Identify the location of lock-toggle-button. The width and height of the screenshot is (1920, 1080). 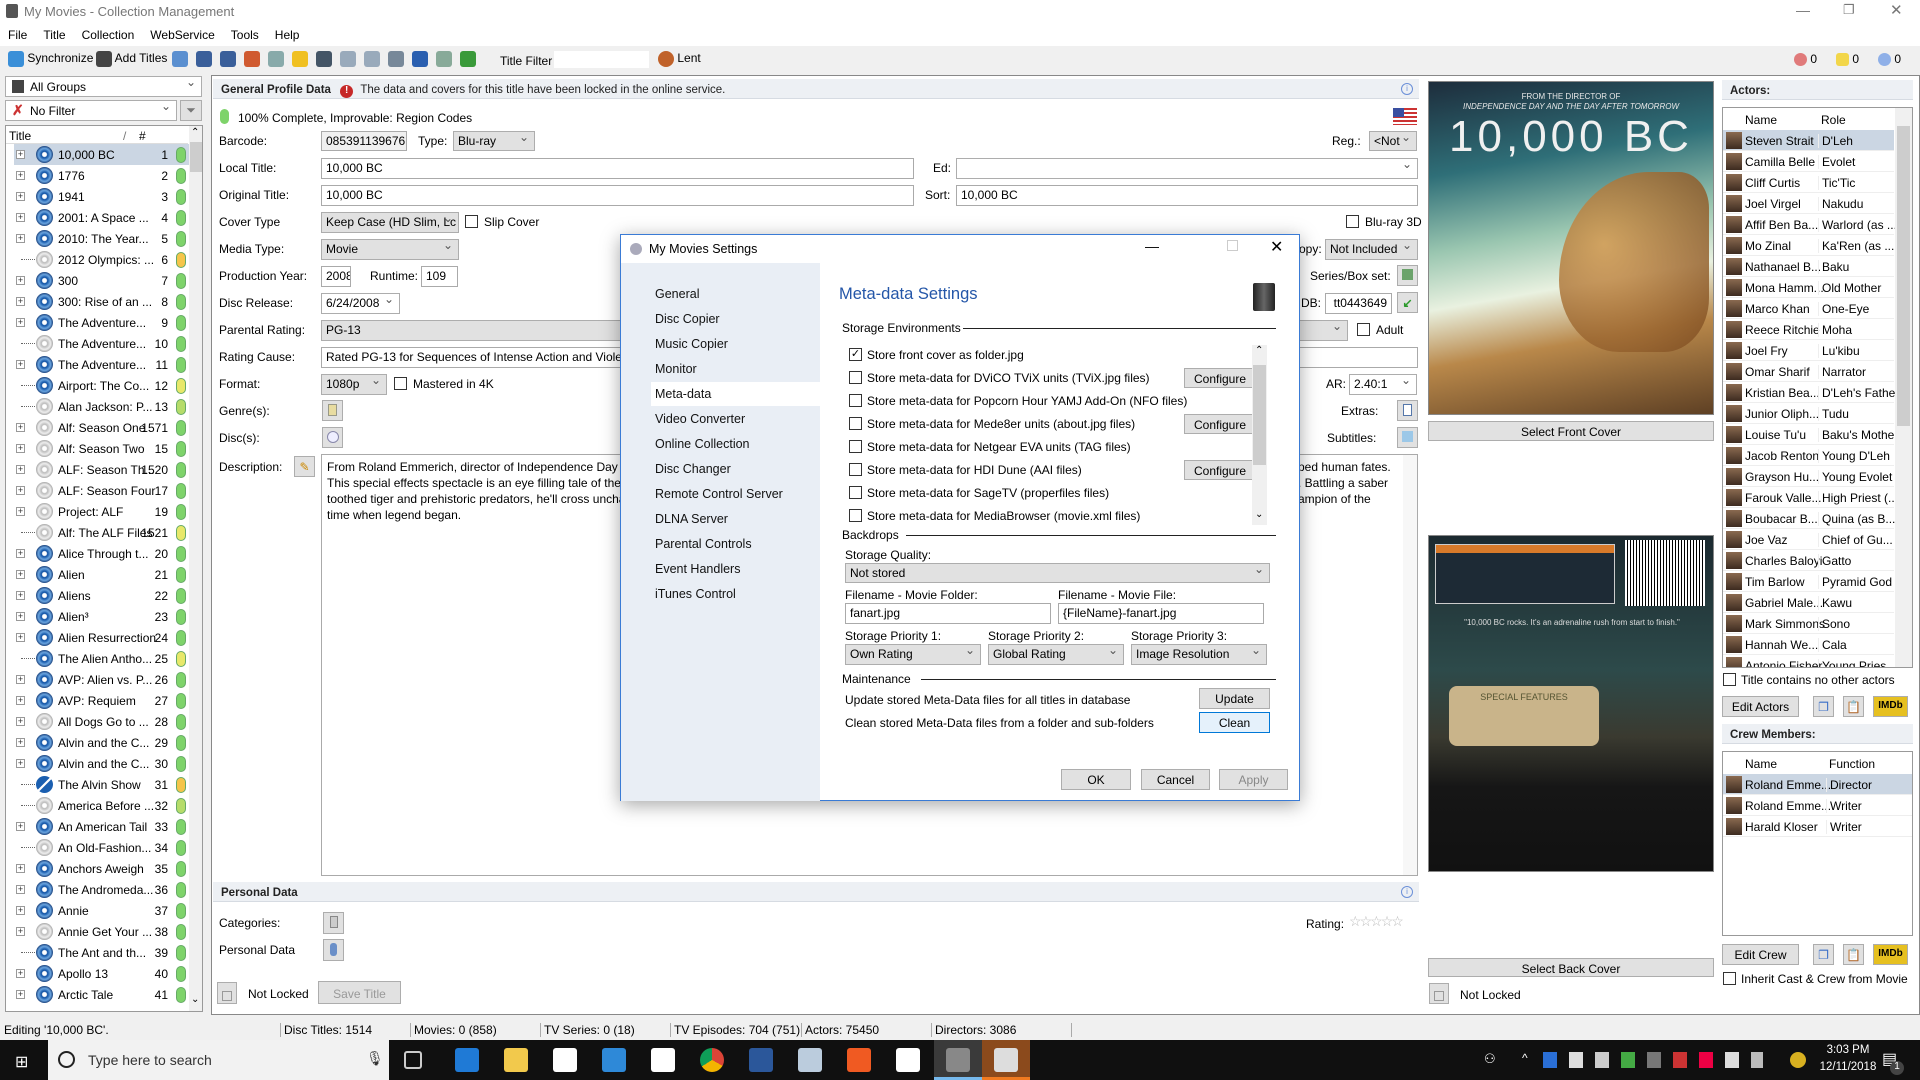
(227, 993).